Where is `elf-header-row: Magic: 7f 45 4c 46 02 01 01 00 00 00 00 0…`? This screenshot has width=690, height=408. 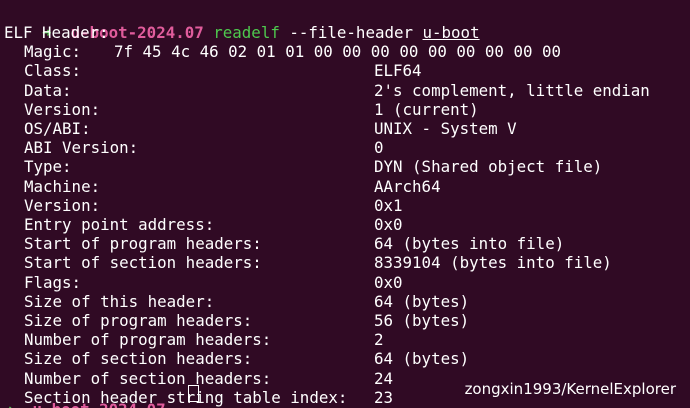 elf-header-row: Magic: 7f 45 4c 46 02 01 01 00 00 00 00 0… is located at coordinates (282, 51).